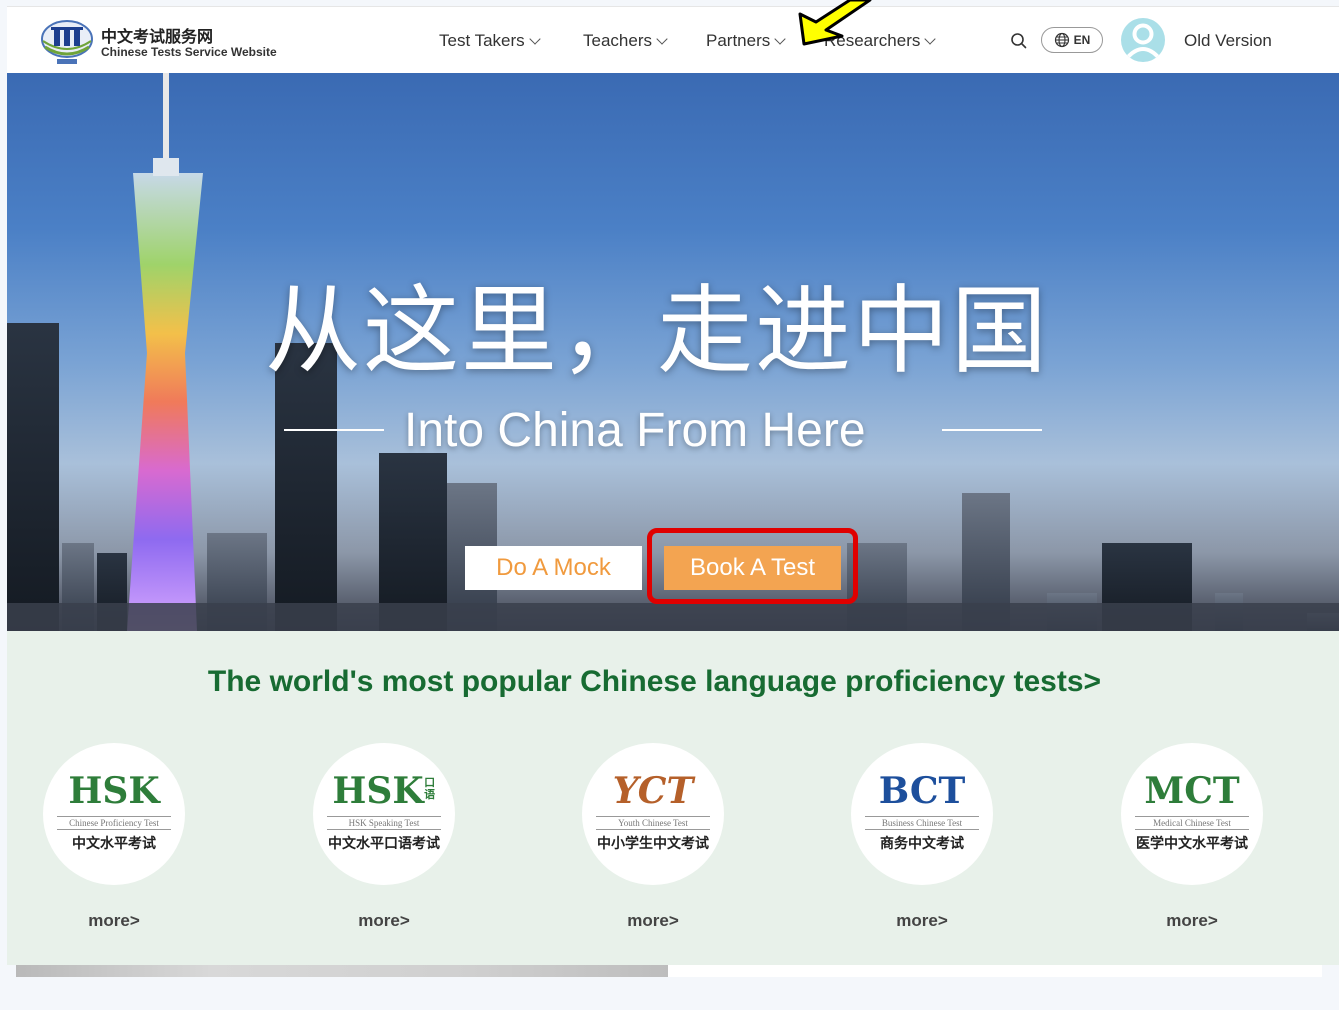 The image size is (1339, 1010). I want to click on test-logo-text: YCT, so click(653, 791).